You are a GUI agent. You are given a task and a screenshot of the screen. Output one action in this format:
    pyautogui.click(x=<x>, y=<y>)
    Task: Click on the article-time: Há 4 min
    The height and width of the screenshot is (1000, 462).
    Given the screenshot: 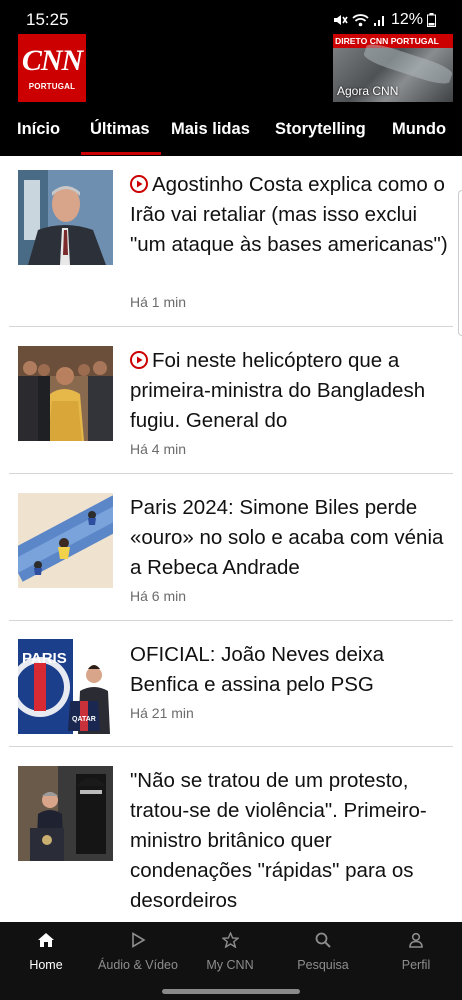 What is the action you would take?
    pyautogui.click(x=158, y=449)
    